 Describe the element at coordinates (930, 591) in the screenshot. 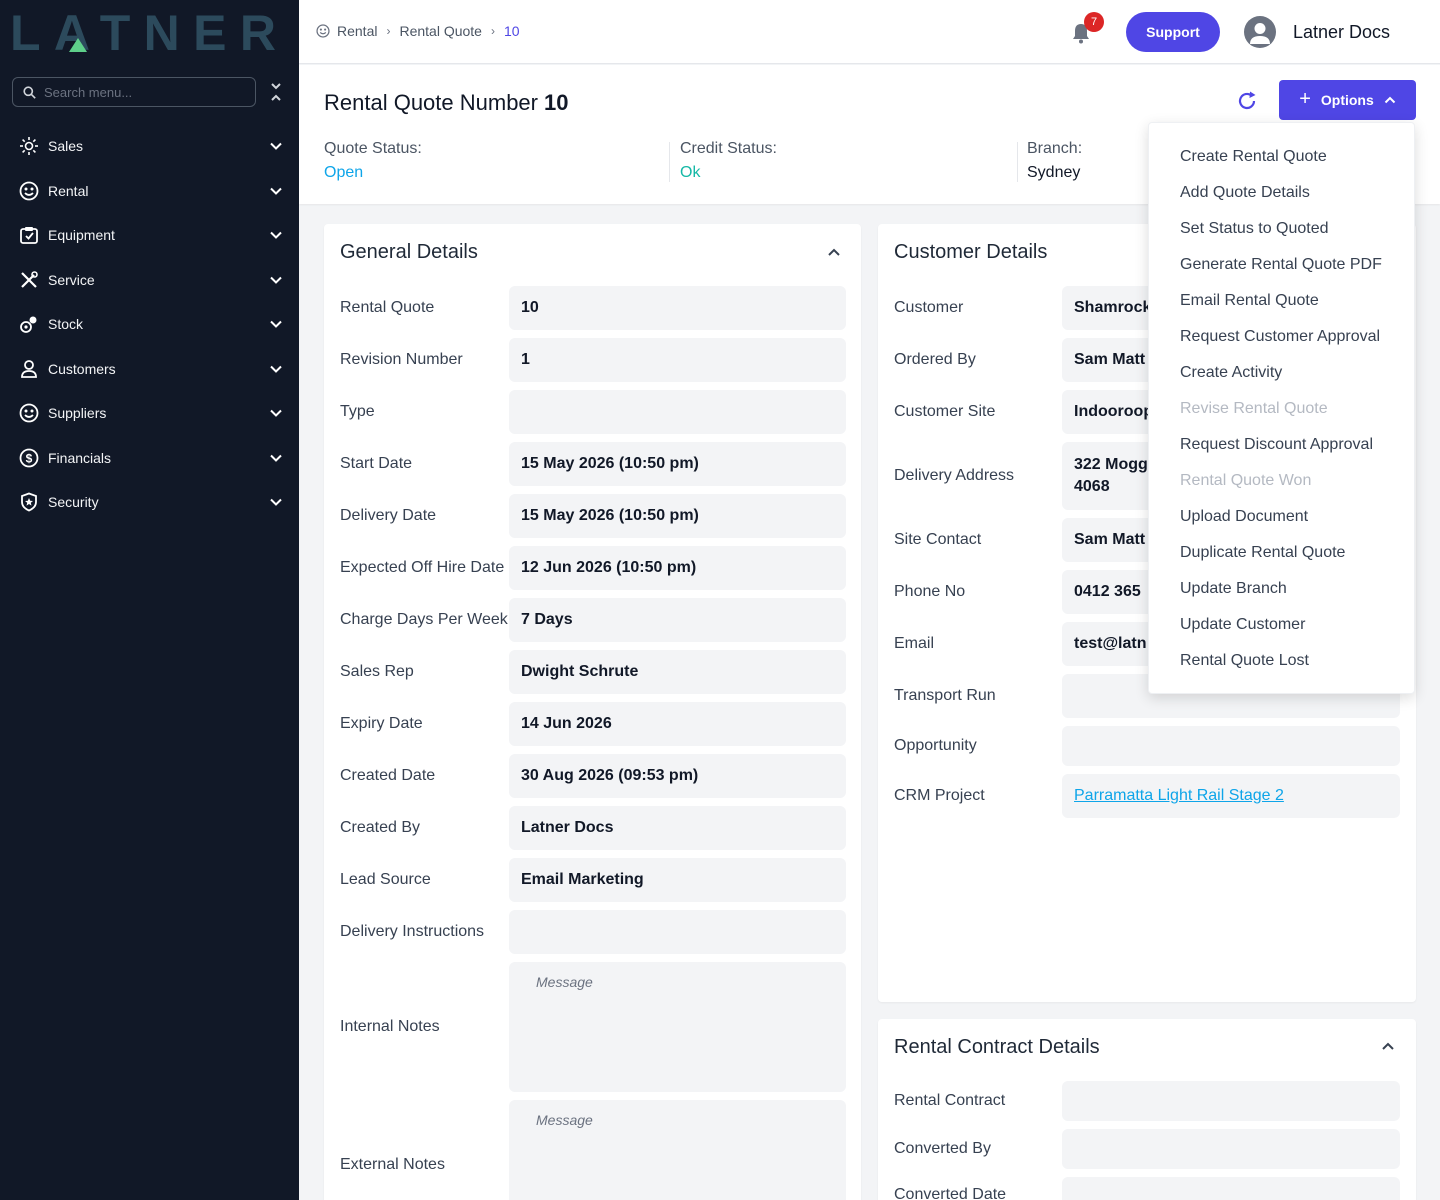

I see `field-label: Phone No` at that location.